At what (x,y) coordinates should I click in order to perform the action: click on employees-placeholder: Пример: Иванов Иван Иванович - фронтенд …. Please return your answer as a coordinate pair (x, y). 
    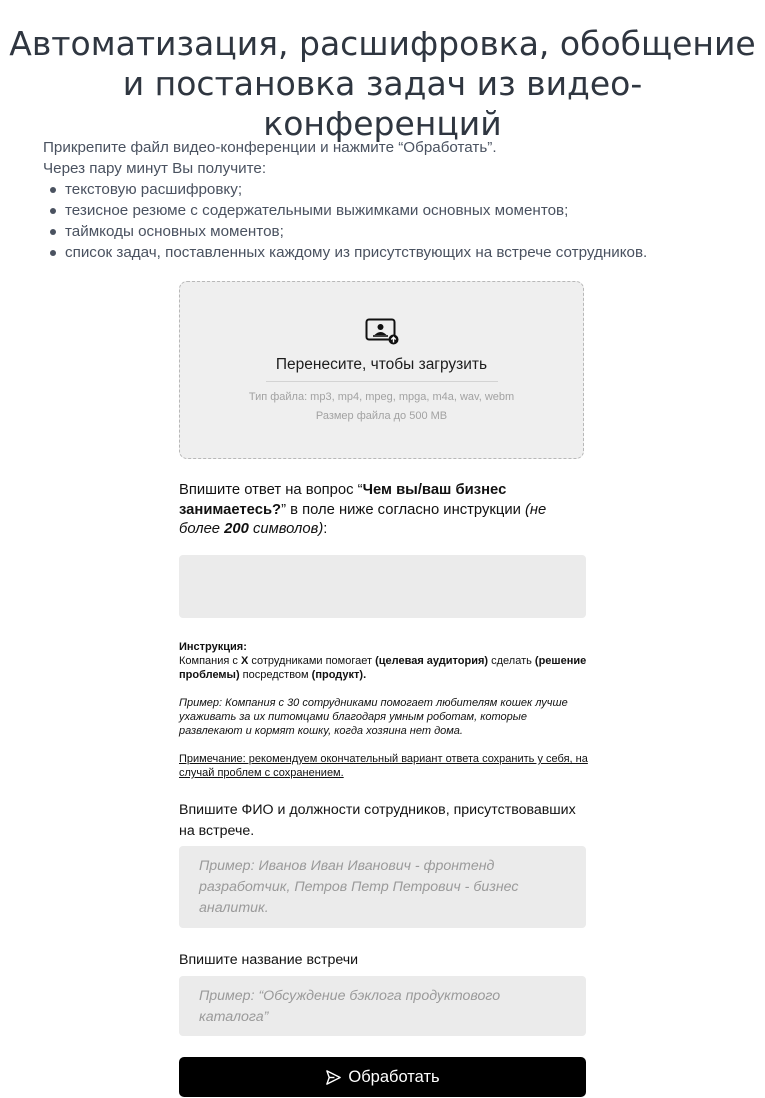
    Looking at the image, I should click on (359, 887).